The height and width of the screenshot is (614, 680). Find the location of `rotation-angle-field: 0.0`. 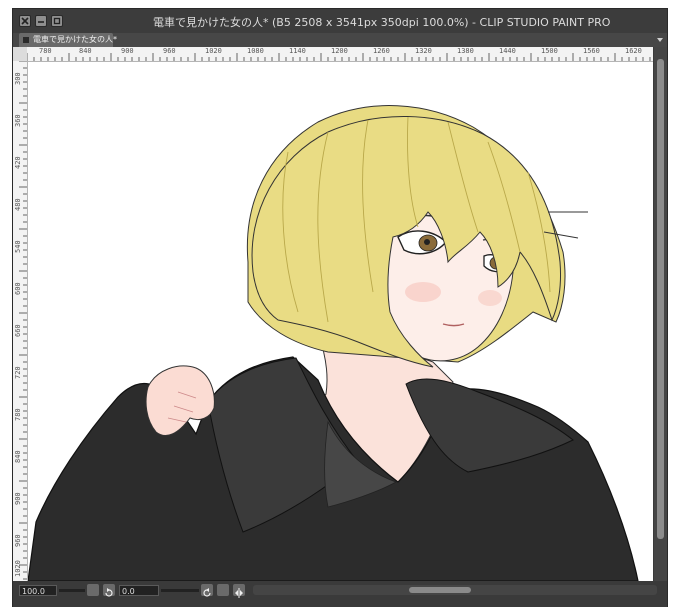

rotation-angle-field: 0.0 is located at coordinates (139, 590).